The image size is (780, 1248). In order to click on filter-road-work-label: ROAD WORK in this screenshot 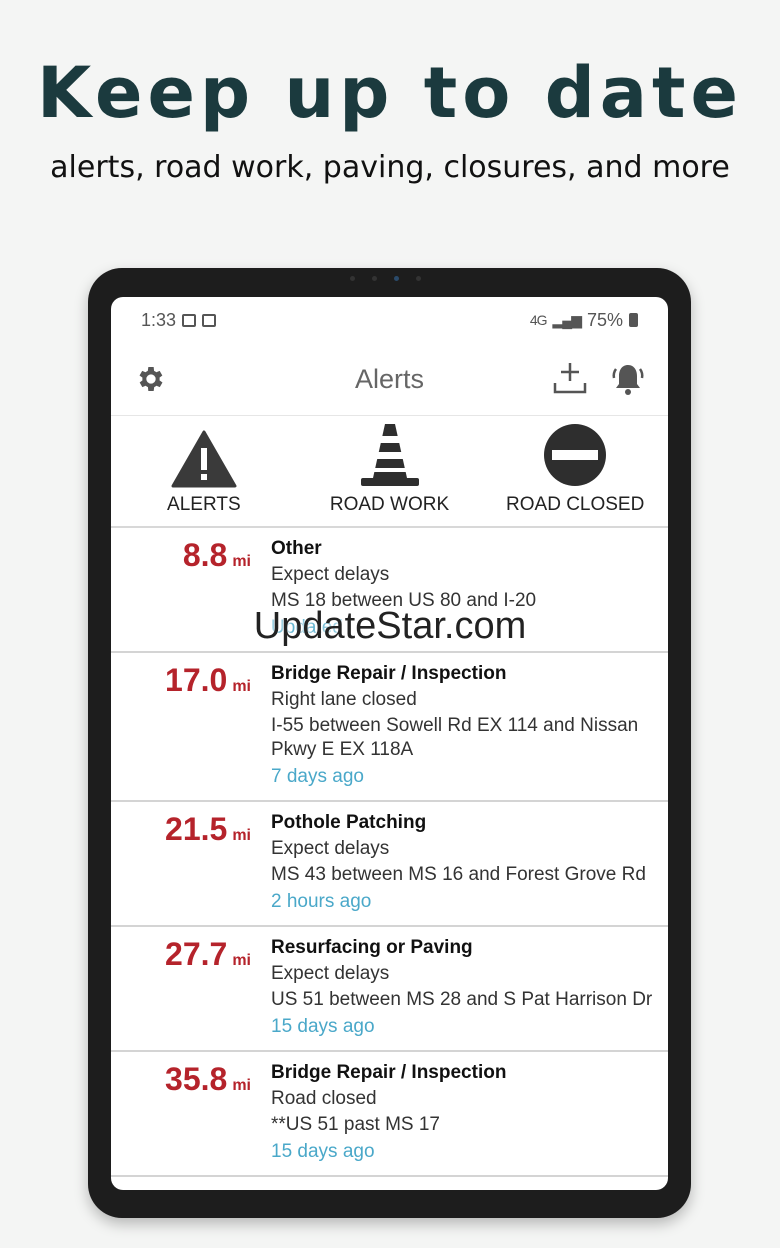, I will do `click(389, 504)`.